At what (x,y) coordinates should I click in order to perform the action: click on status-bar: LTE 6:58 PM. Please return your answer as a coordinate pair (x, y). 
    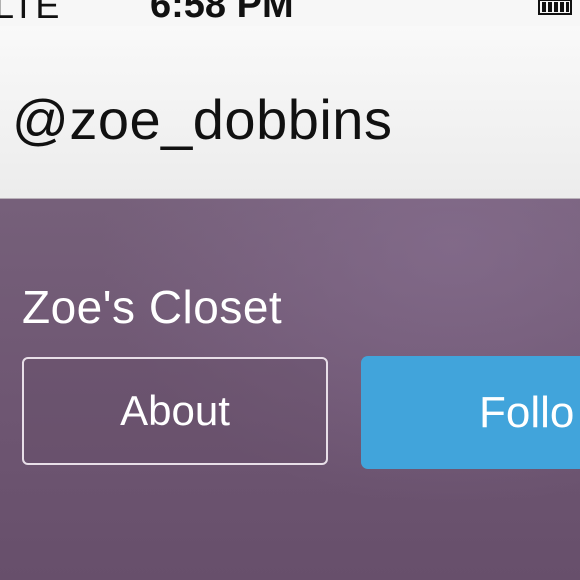
    Looking at the image, I should click on (290, 13).